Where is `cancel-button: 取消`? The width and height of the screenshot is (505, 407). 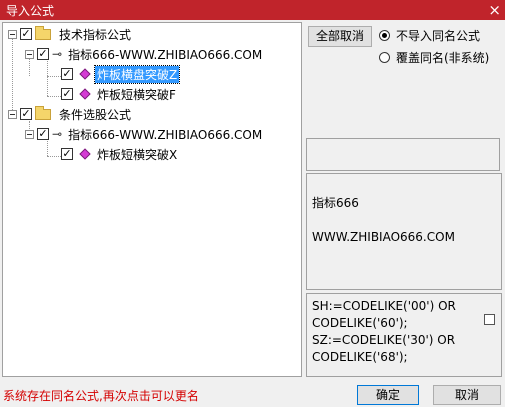
cancel-button: 取消 is located at coordinates (467, 395).